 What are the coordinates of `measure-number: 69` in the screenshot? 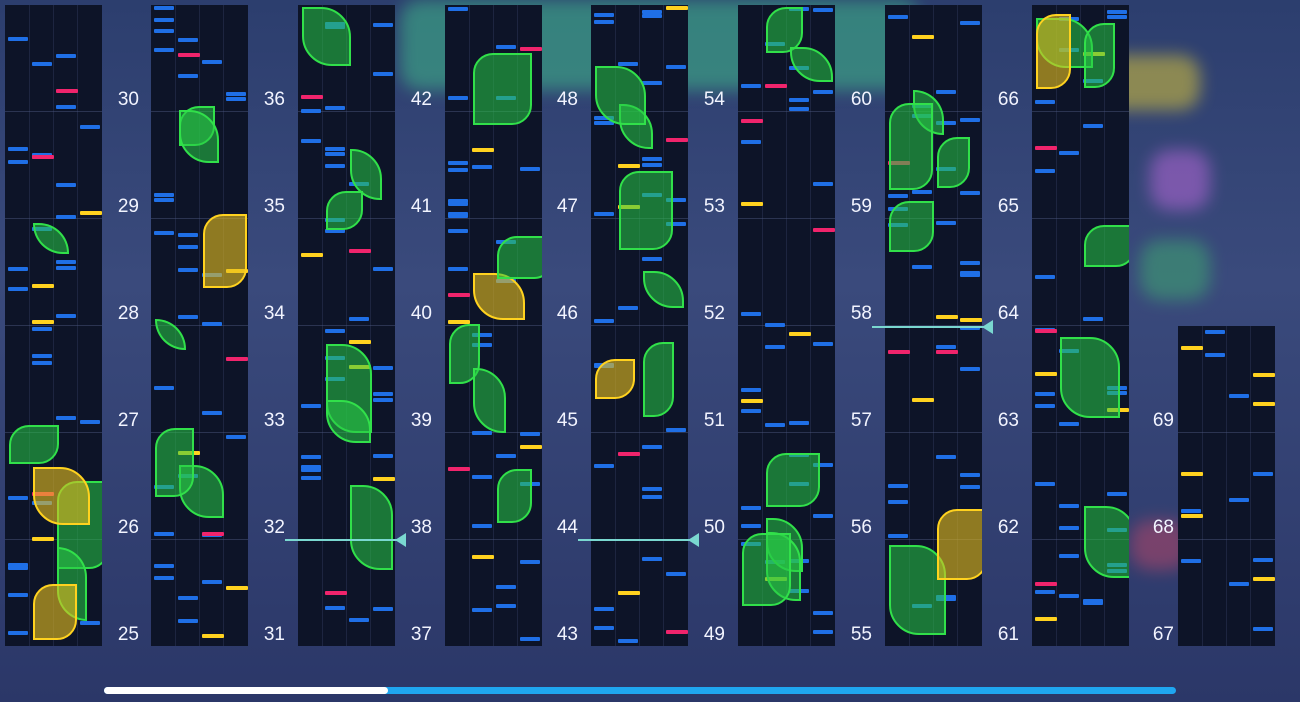 It's located at (1163, 420).